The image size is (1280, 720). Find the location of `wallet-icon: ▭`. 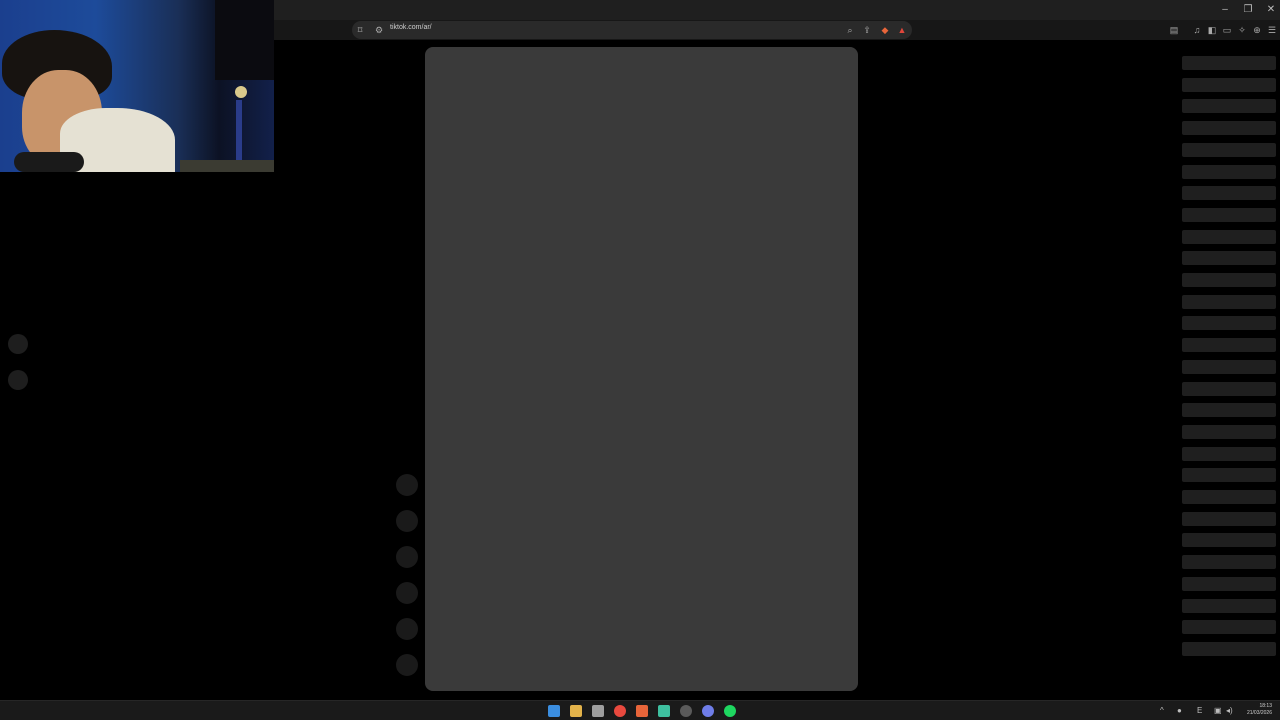

wallet-icon: ▭ is located at coordinates (1227, 30).